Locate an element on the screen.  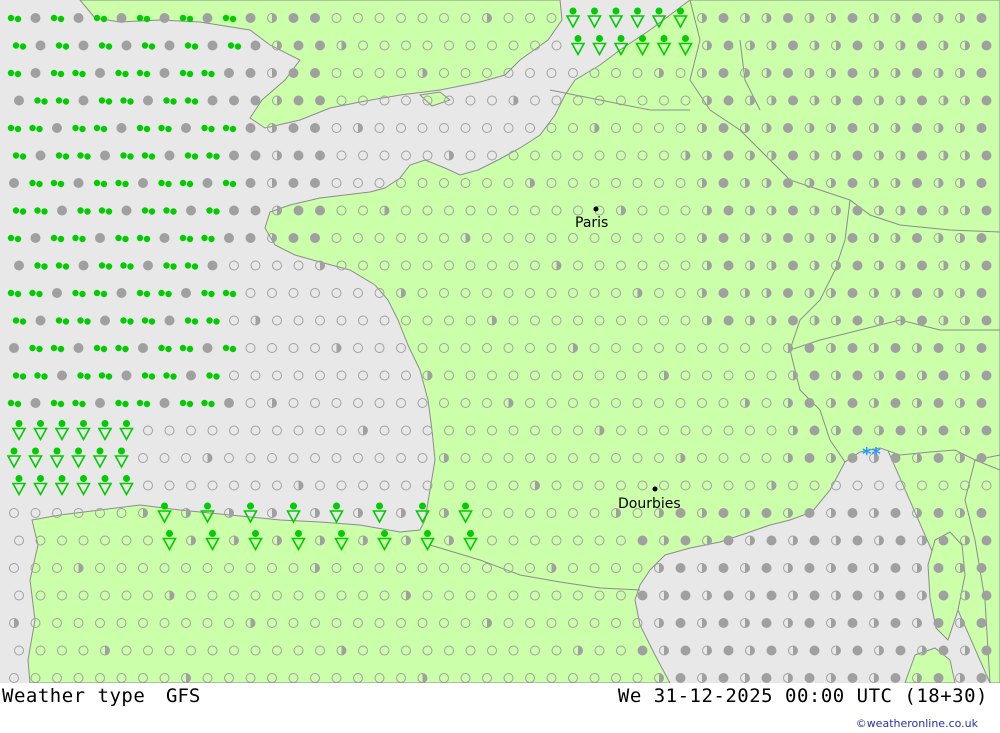
credit-link: ©weatheronline.co.uk is located at coordinates (917, 723).